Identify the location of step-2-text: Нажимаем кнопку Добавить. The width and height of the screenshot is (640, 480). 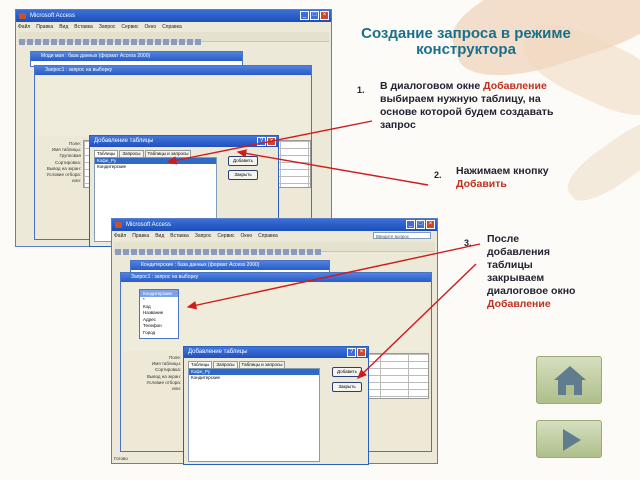
(502, 177).